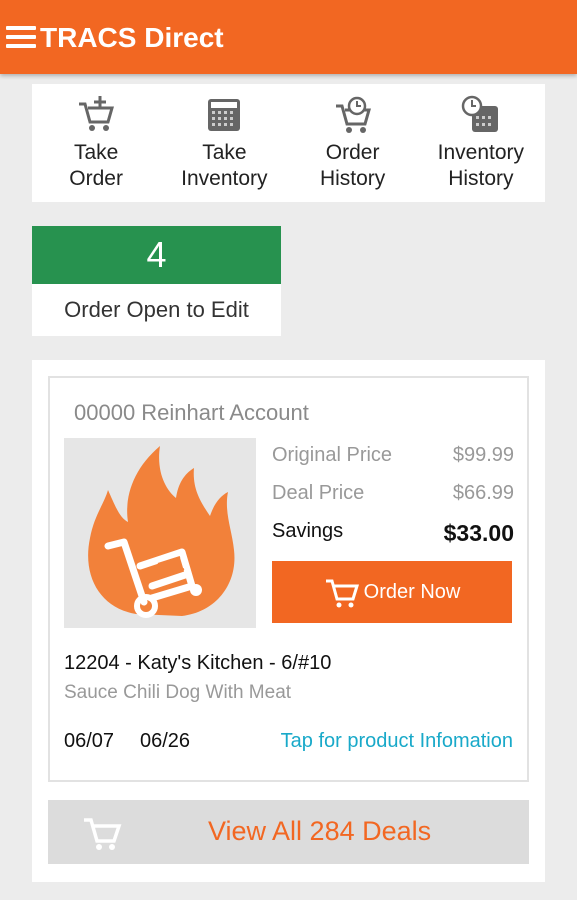 The width and height of the screenshot is (577, 900). Describe the element at coordinates (21, 37) in the screenshot. I see `hamburger-menu-icon` at that location.